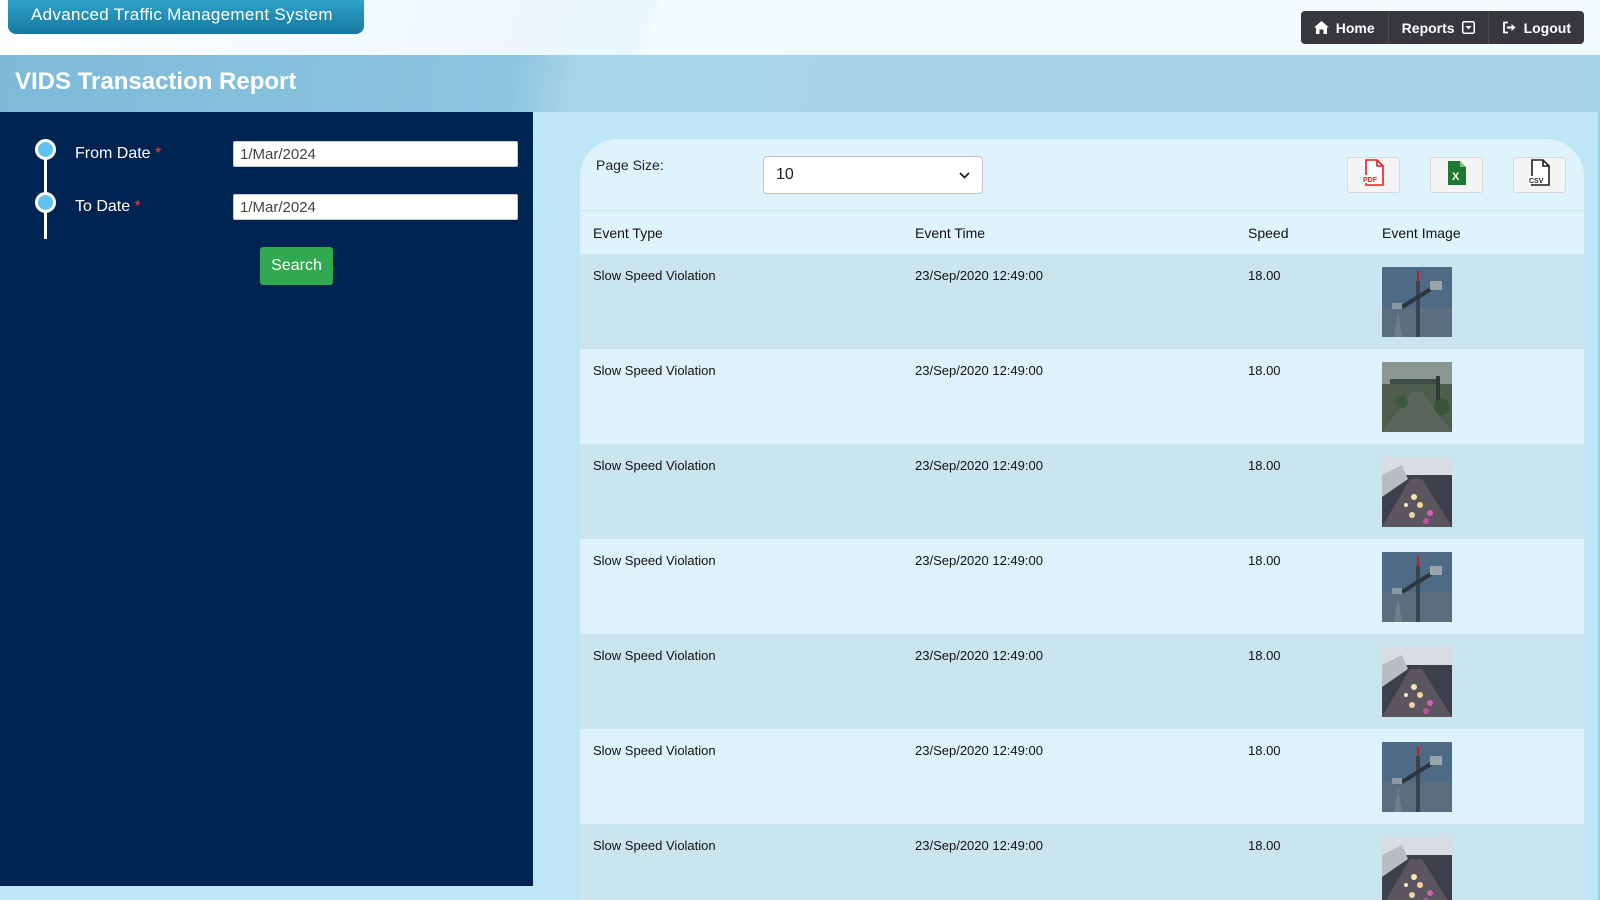  What do you see at coordinates (785, 174) in the screenshot?
I see `page-size-value: 10` at bounding box center [785, 174].